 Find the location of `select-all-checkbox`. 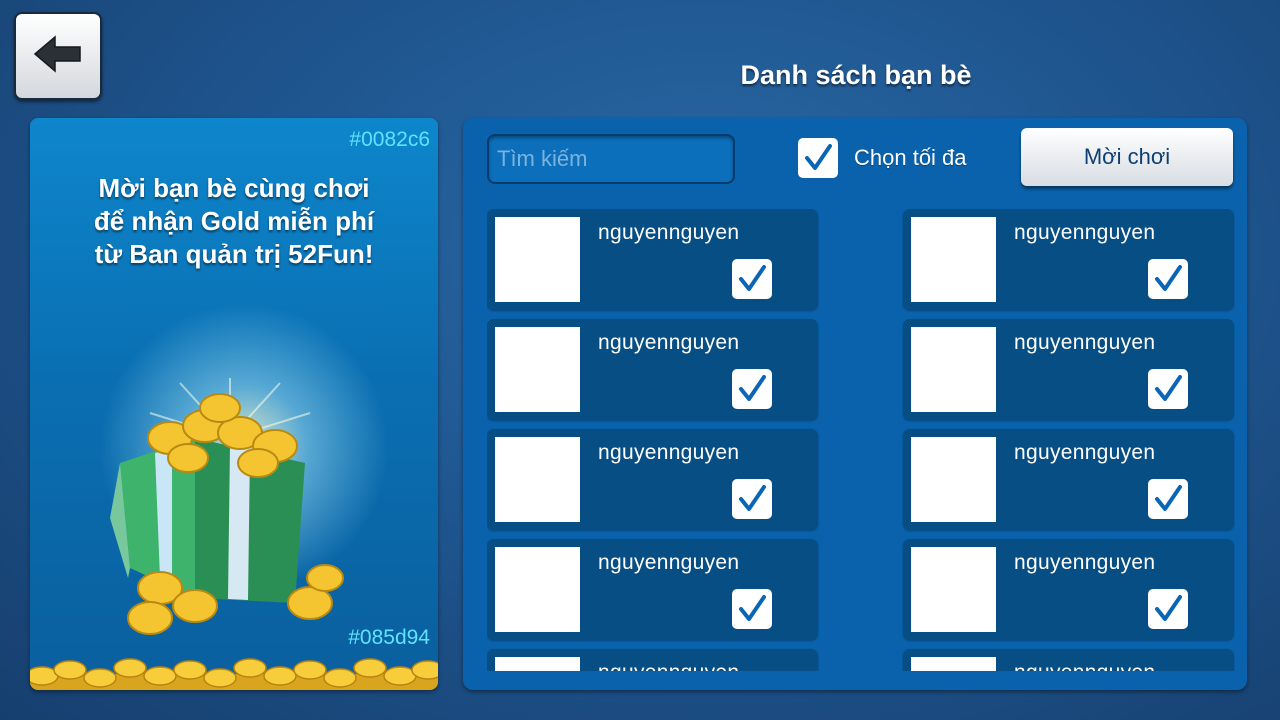

select-all-checkbox is located at coordinates (818, 158).